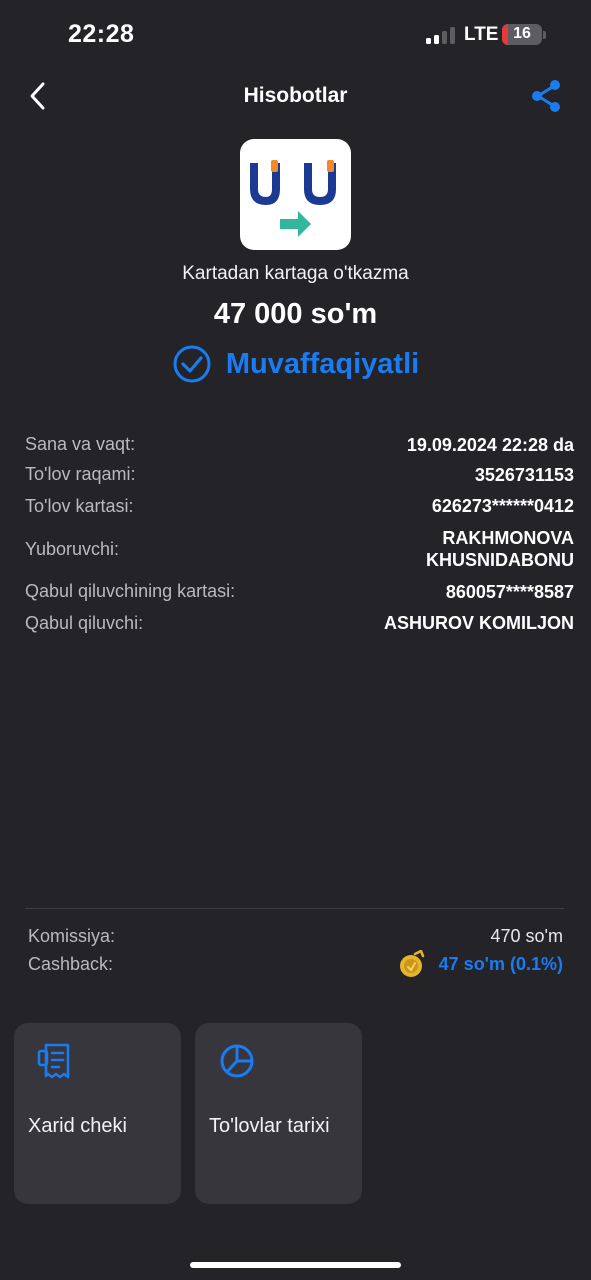 The image size is (591, 1280). I want to click on divider, so click(294, 908).